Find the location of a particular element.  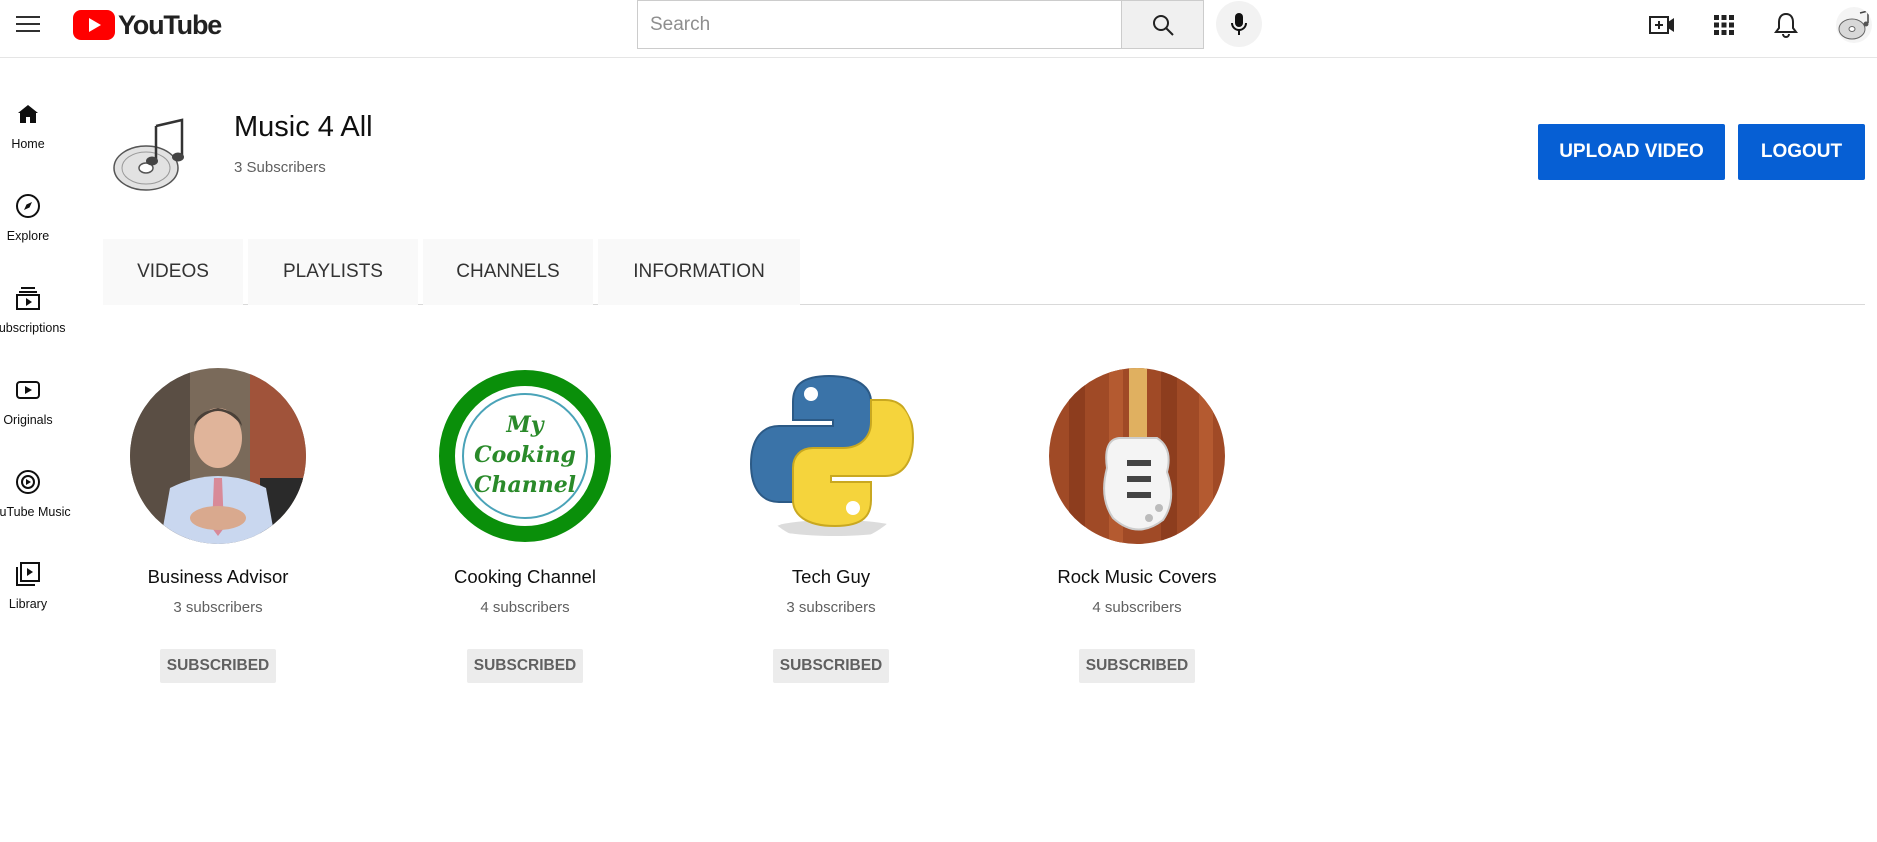

python-logo-icon is located at coordinates (831, 456).